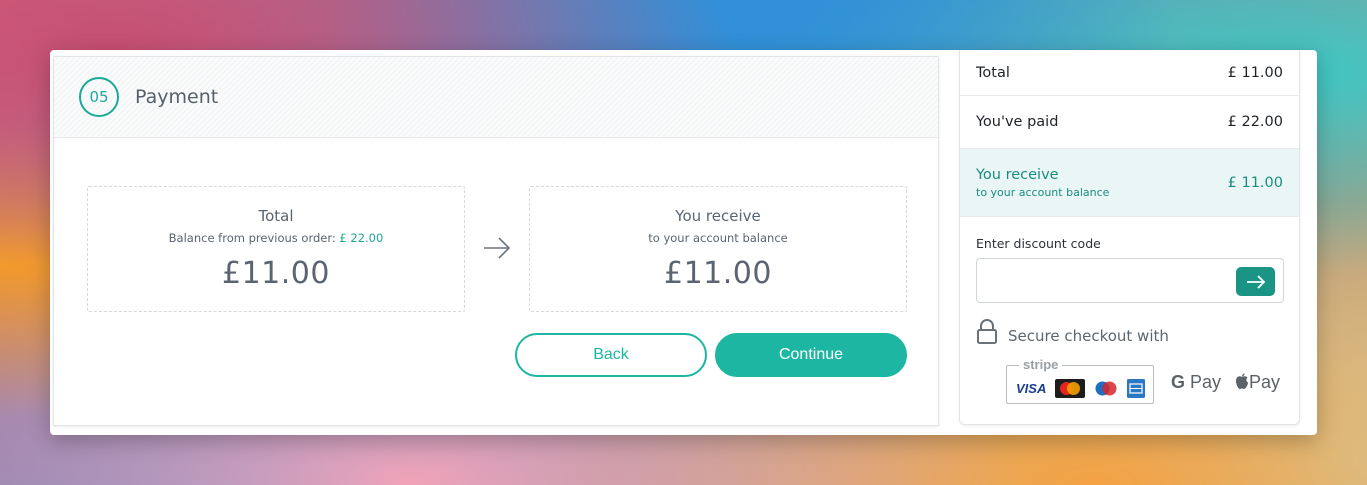 Image resolution: width=1367 pixels, height=485 pixels. What do you see at coordinates (1041, 364) in the screenshot?
I see `stripe-label: stripe` at bounding box center [1041, 364].